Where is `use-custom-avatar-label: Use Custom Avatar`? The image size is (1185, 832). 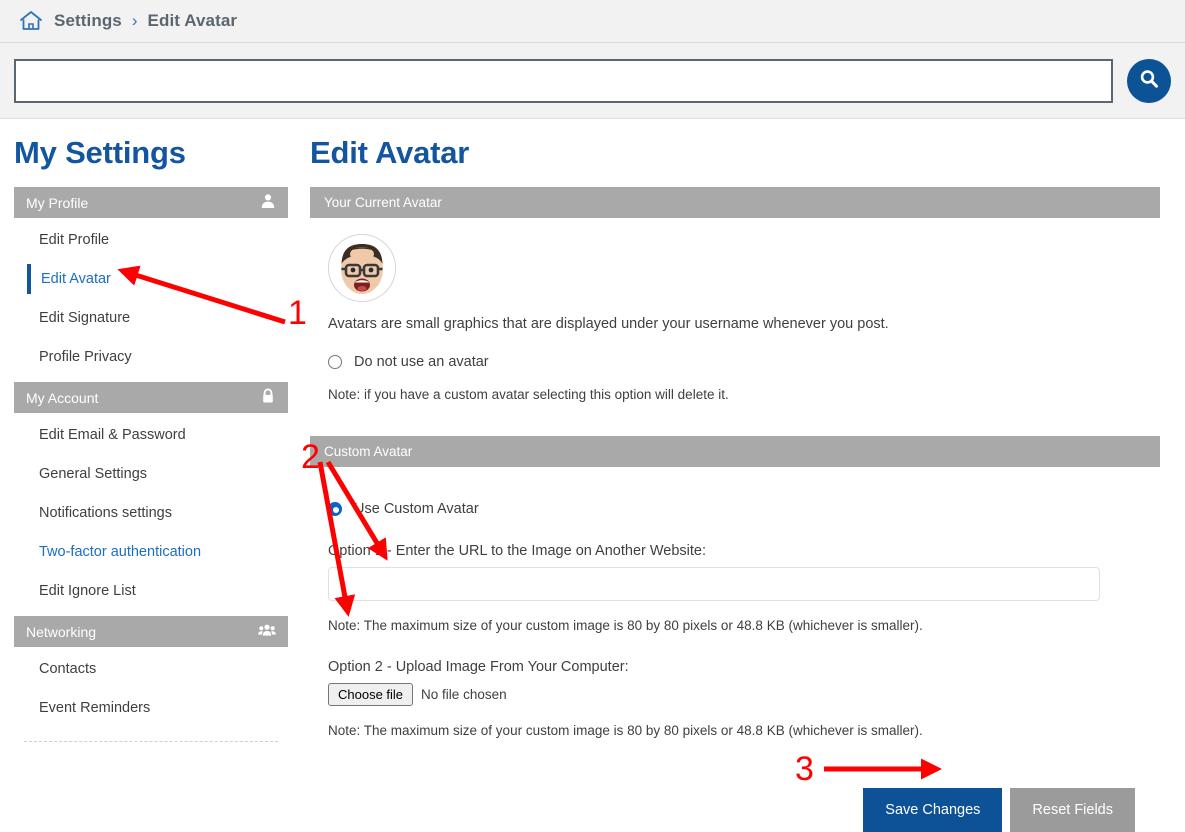
use-custom-avatar-label: Use Custom Avatar is located at coordinates (416, 509).